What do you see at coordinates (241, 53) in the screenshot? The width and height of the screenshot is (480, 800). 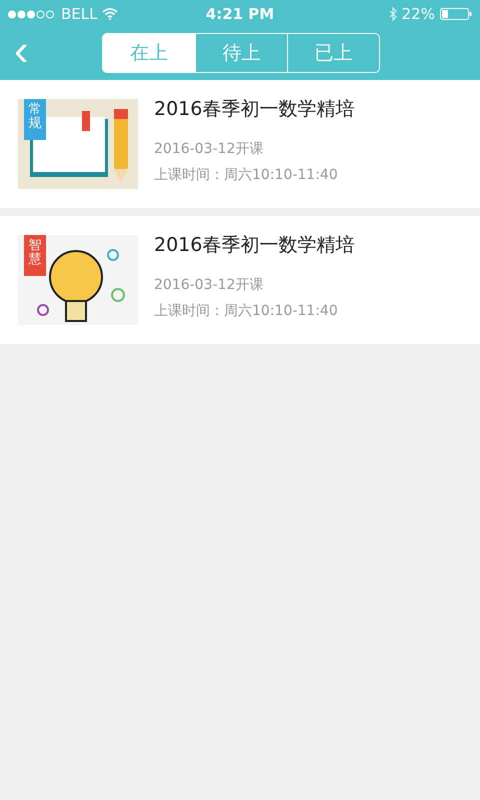 I see `tab: 待上` at bounding box center [241, 53].